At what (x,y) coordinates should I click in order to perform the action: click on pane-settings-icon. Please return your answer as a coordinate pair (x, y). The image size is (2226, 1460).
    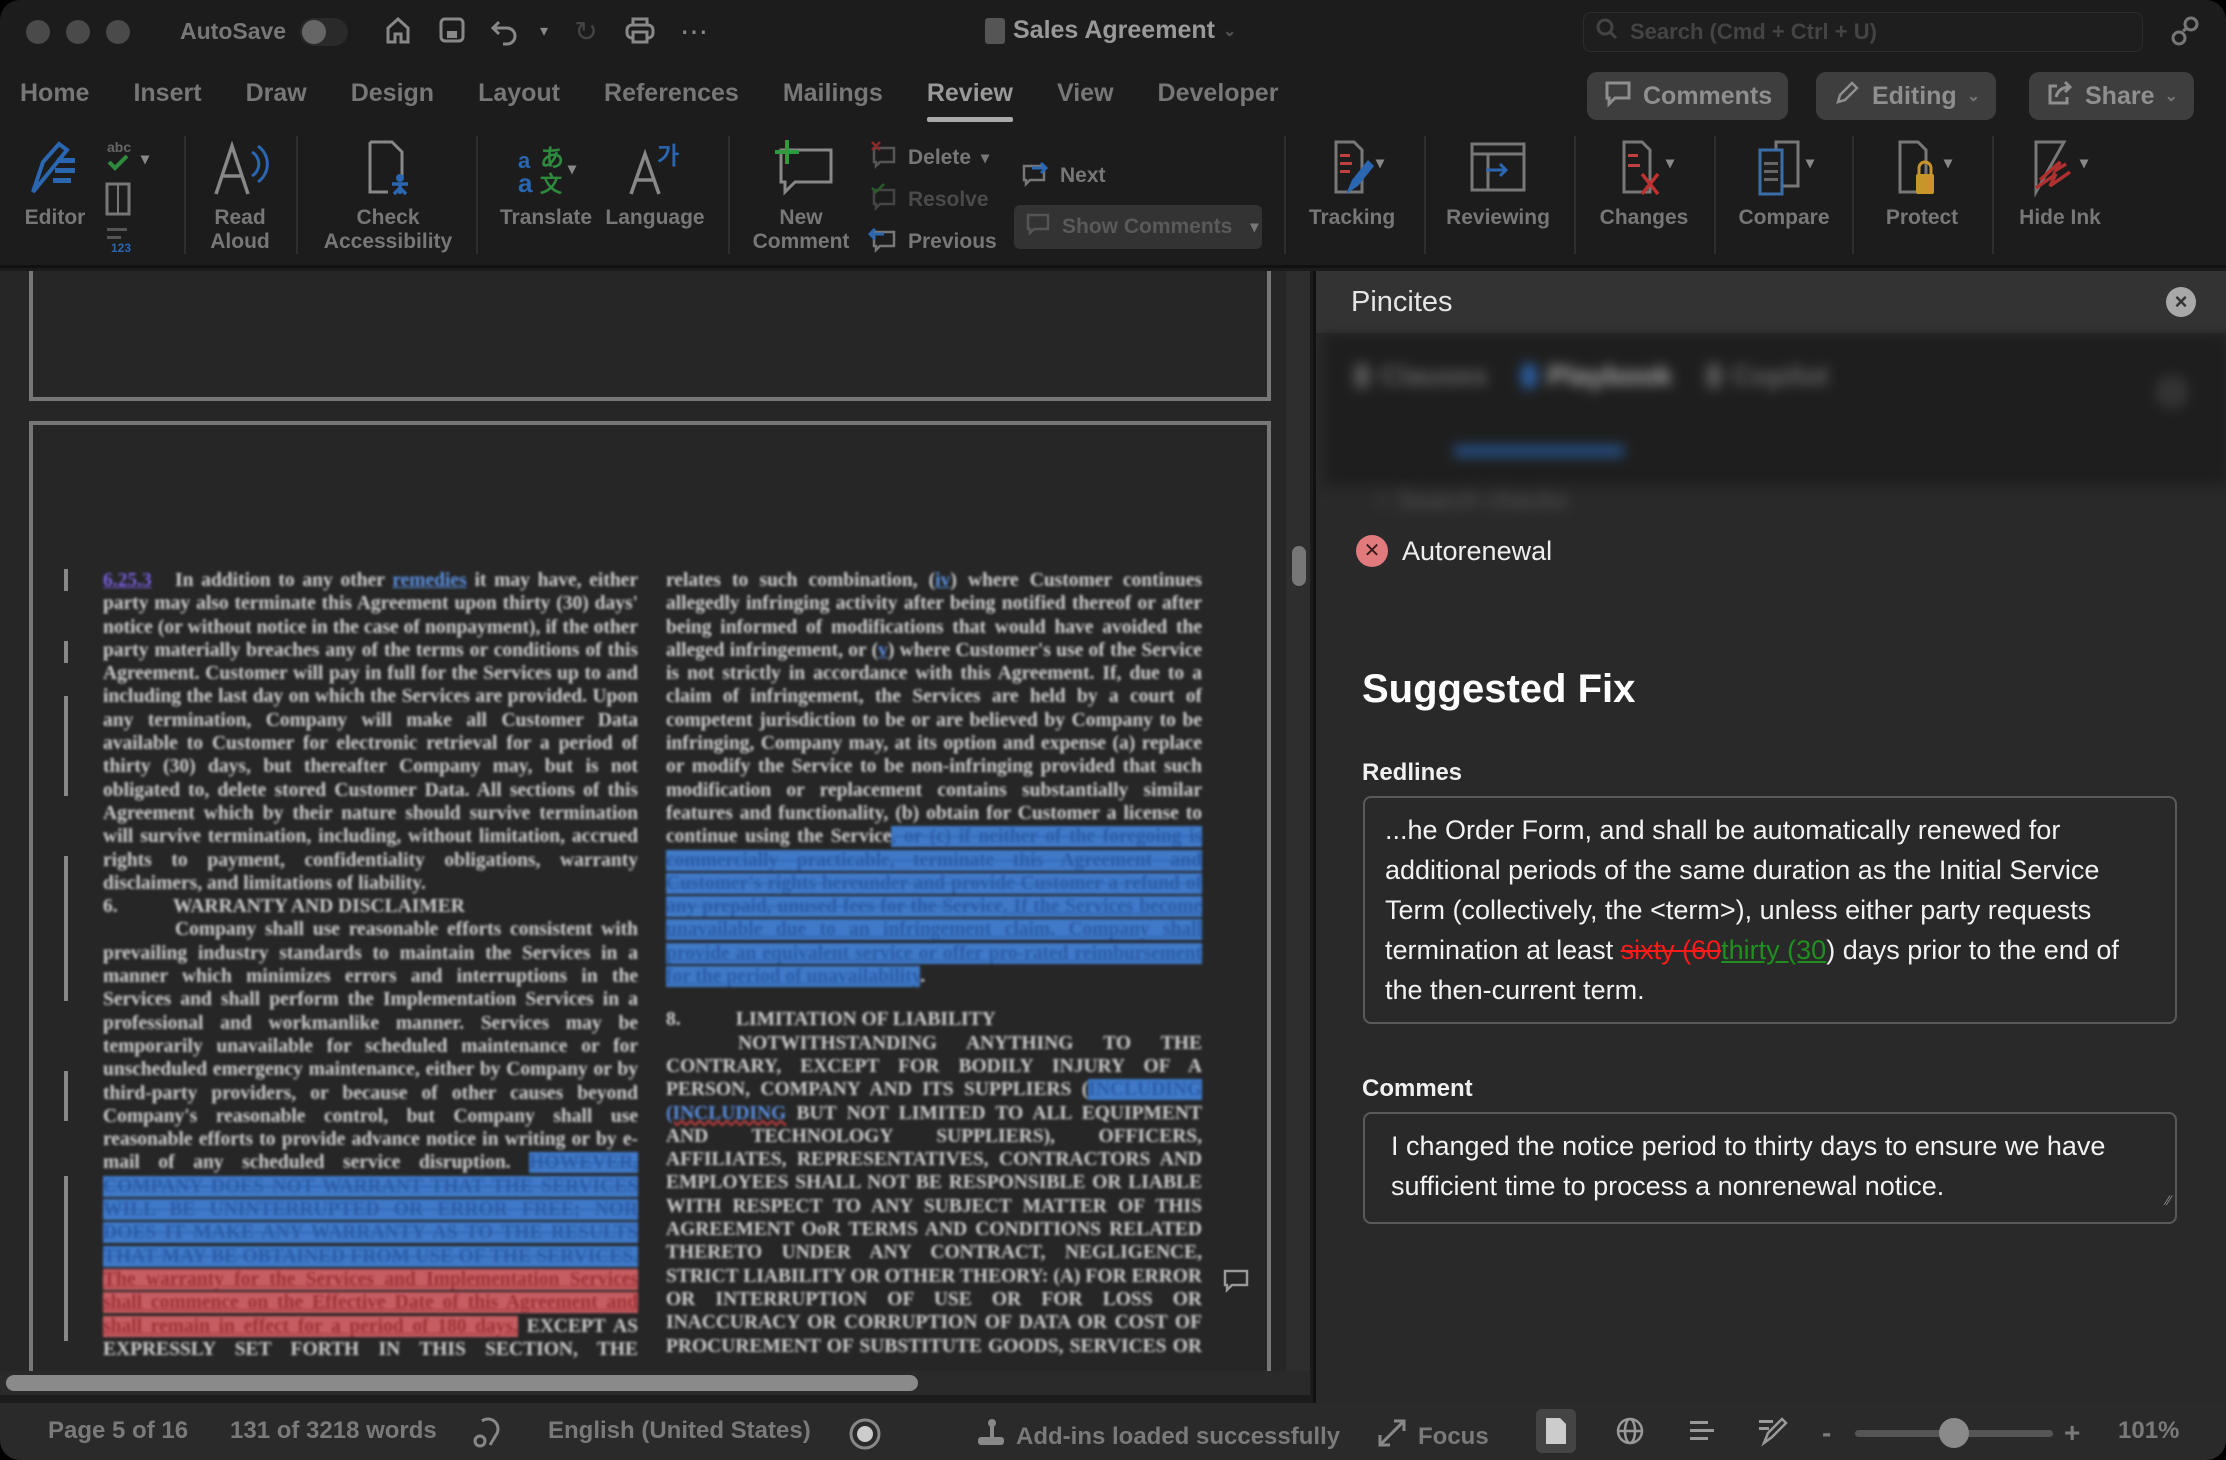
    Looking at the image, I should click on (2172, 392).